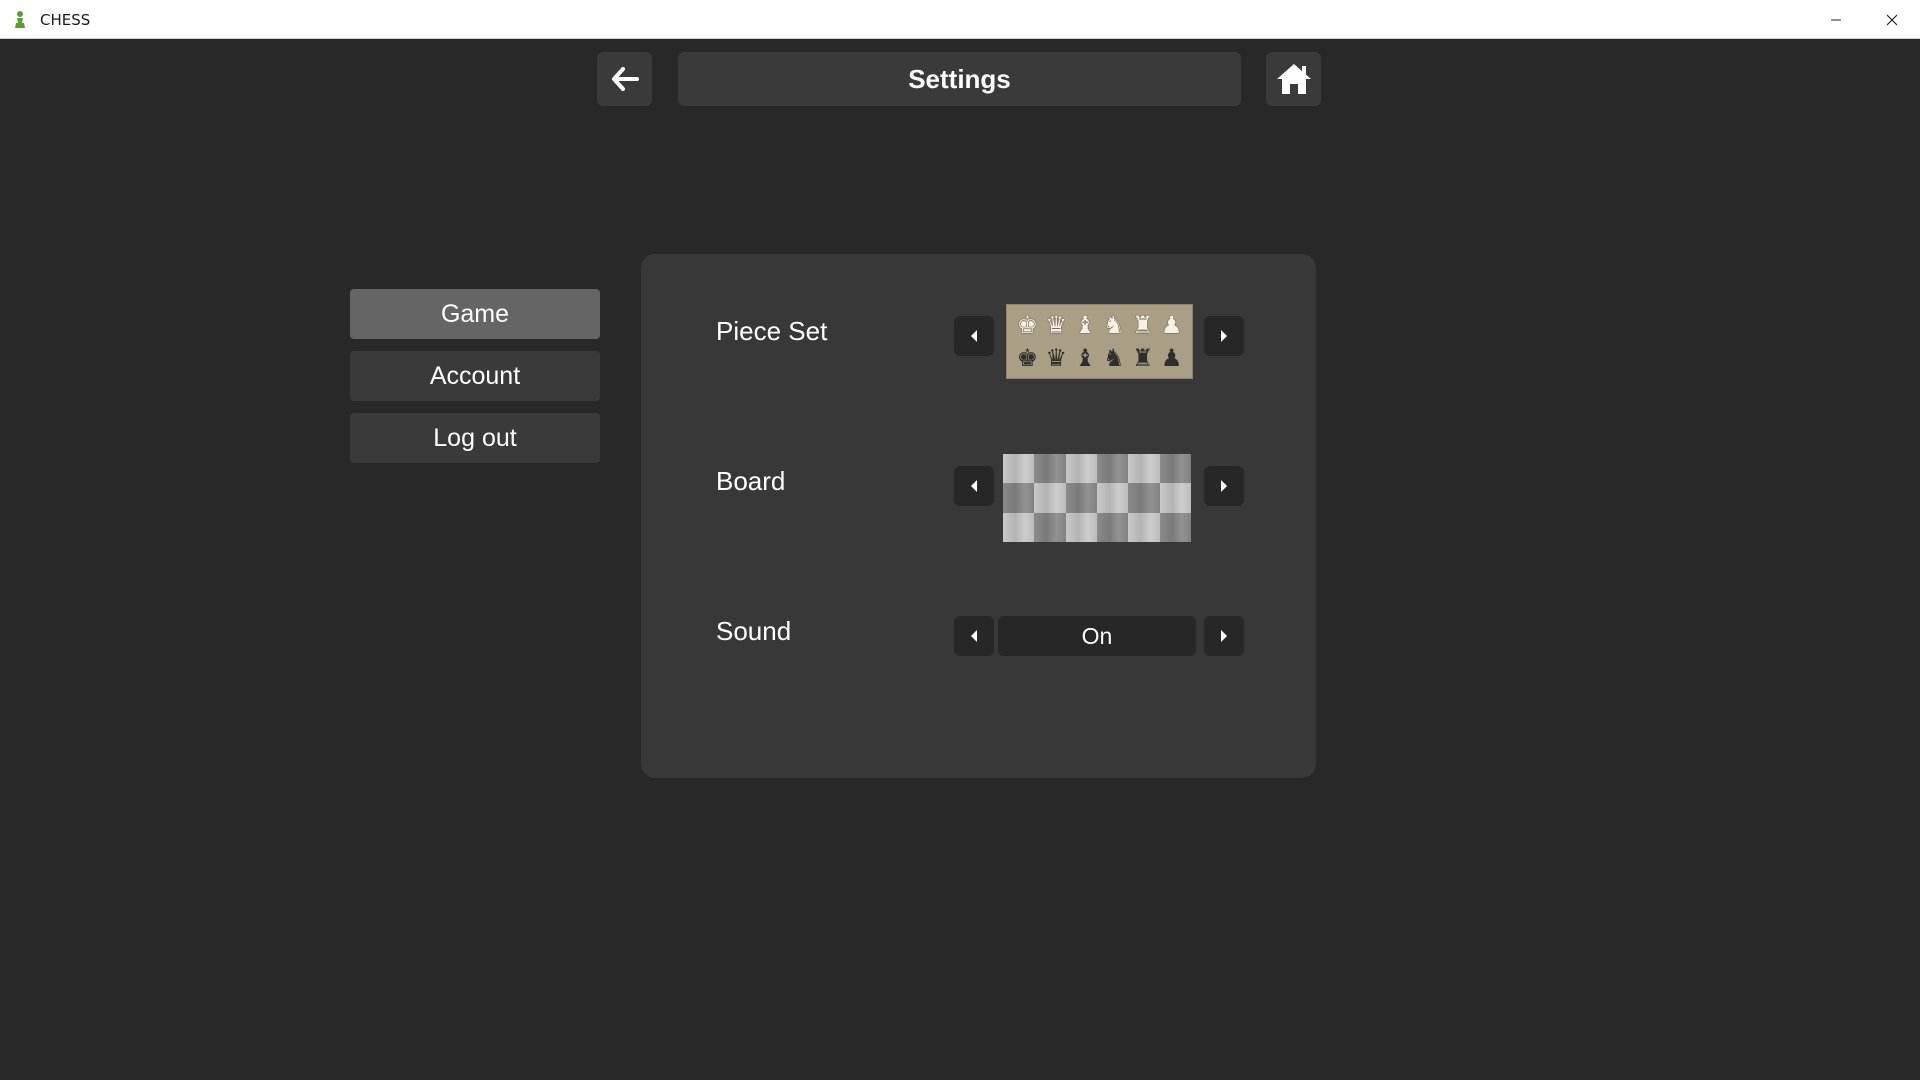 This screenshot has height=1080, width=1920. I want to click on sidebar-item-label: Account, so click(475, 375).